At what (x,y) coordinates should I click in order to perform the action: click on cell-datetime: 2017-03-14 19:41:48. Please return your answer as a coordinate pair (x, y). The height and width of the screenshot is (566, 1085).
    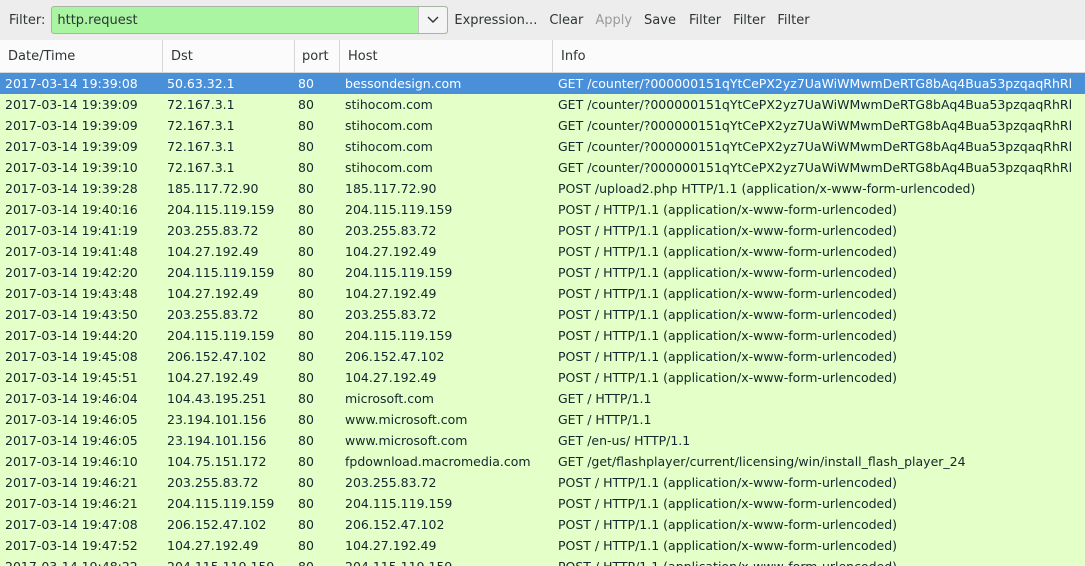
    Looking at the image, I should click on (71, 251).